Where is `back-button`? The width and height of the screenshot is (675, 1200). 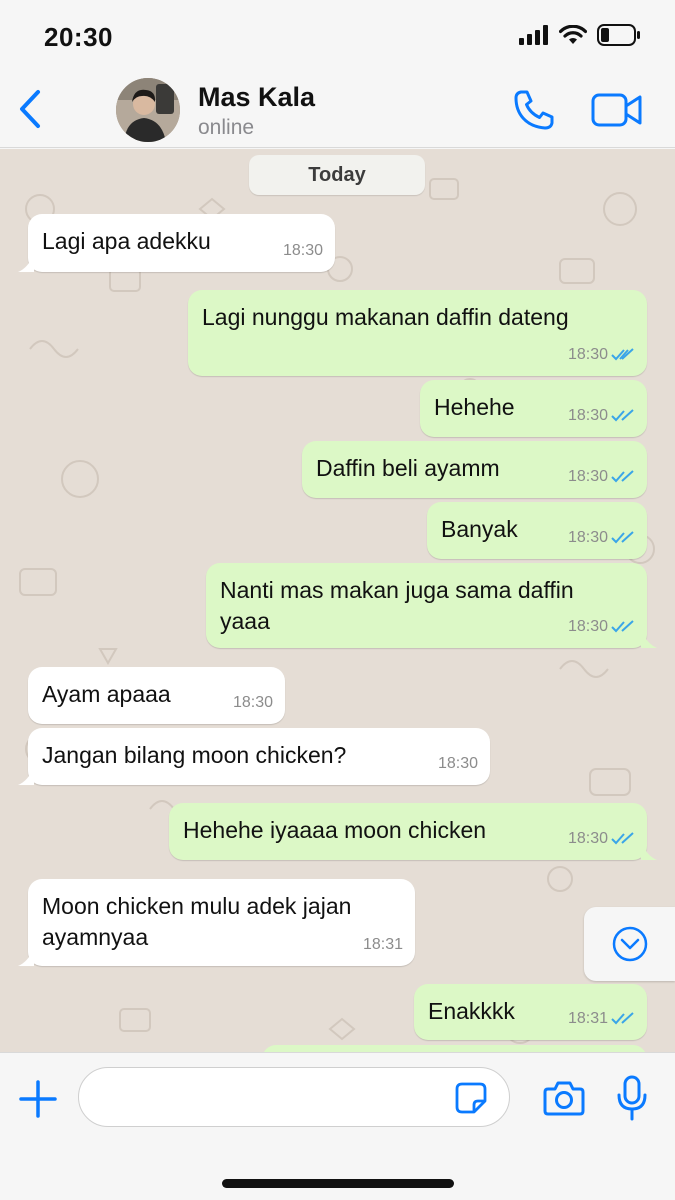 back-button is located at coordinates (30, 109).